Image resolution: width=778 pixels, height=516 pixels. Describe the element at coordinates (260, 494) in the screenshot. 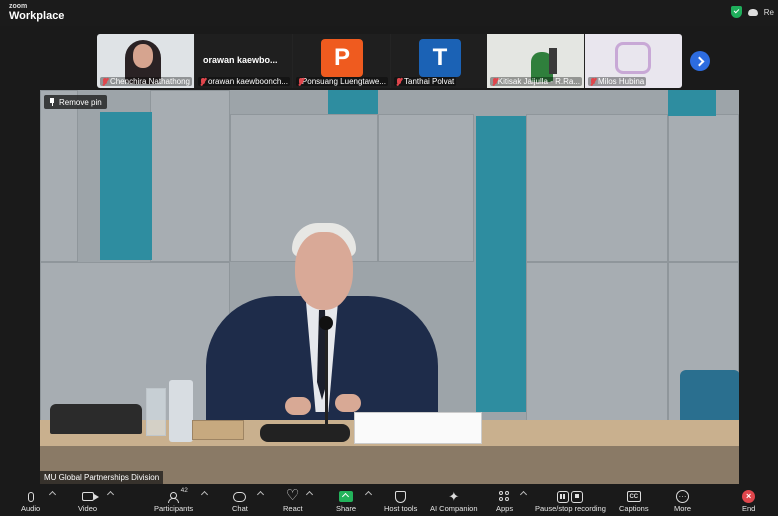

I see `chat-options-chevron-icon` at that location.